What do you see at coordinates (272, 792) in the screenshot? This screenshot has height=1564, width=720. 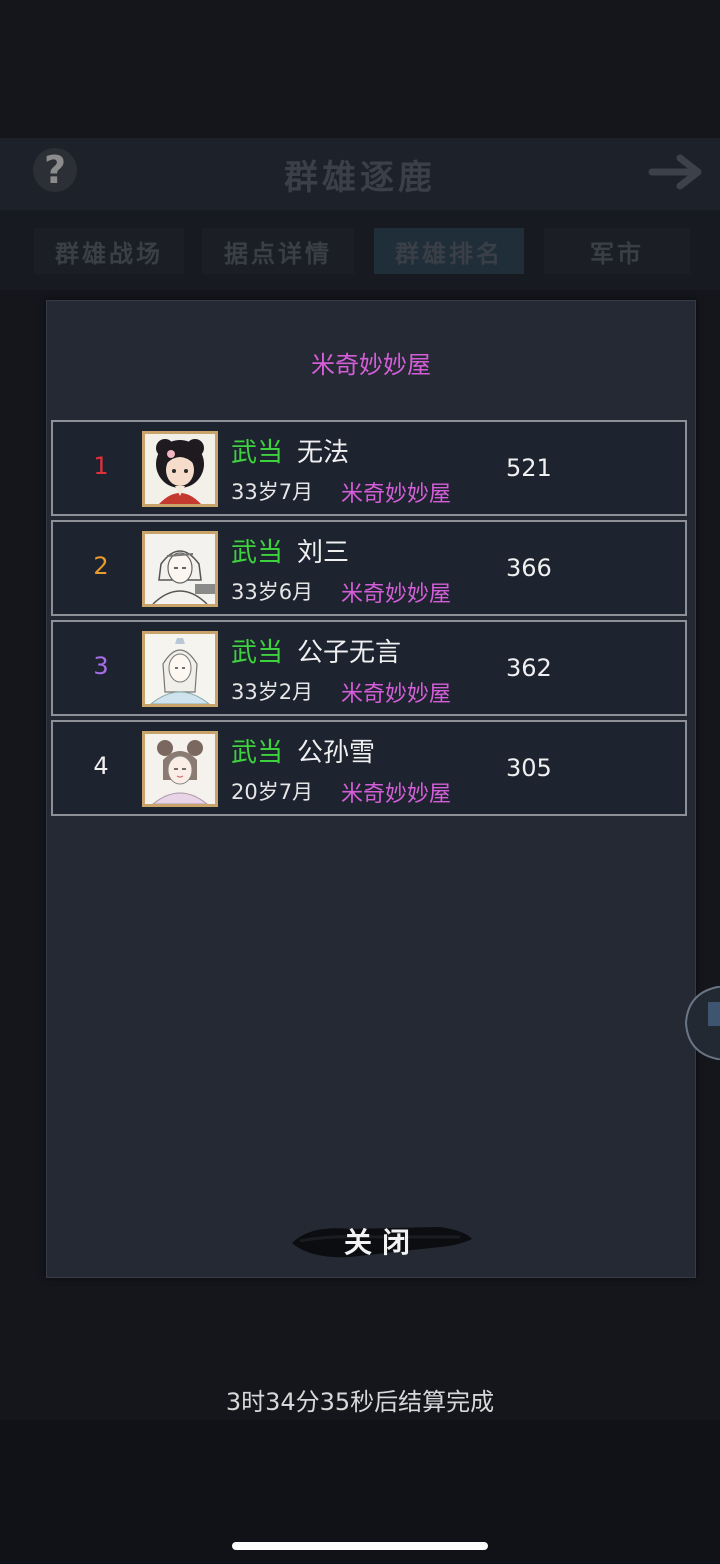 I see `player-age: 20岁7月` at bounding box center [272, 792].